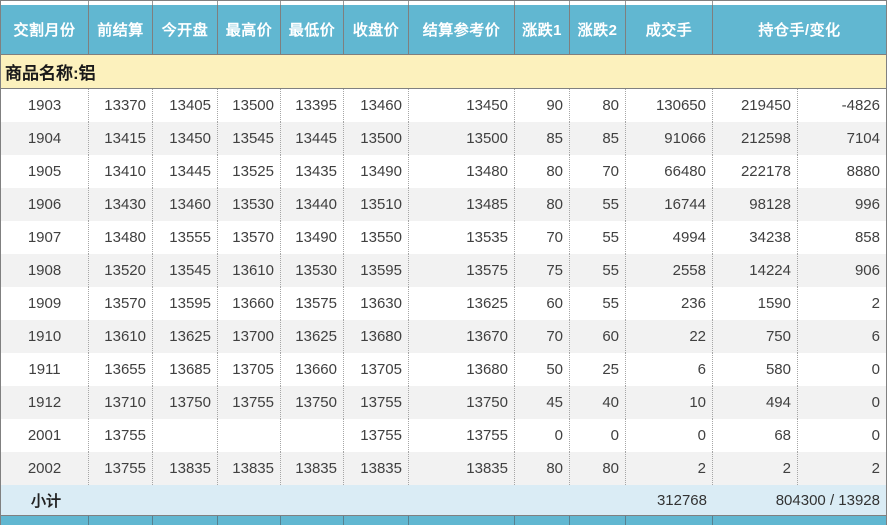 This screenshot has width=887, height=525. Describe the element at coordinates (249, 402) in the screenshot. I see `cell-high: 13755` at that location.